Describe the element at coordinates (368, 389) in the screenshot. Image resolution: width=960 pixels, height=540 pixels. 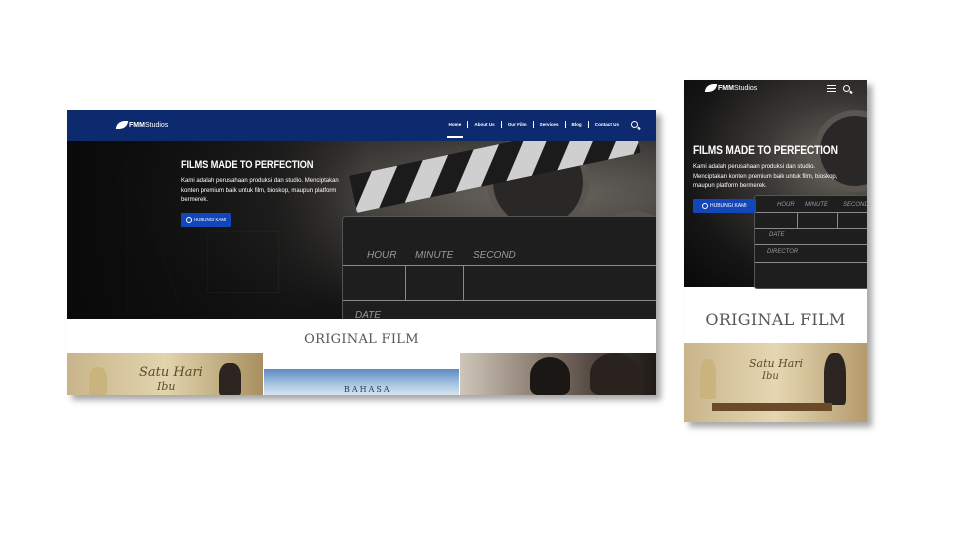
I see `film-poster-title: BAHASA` at that location.